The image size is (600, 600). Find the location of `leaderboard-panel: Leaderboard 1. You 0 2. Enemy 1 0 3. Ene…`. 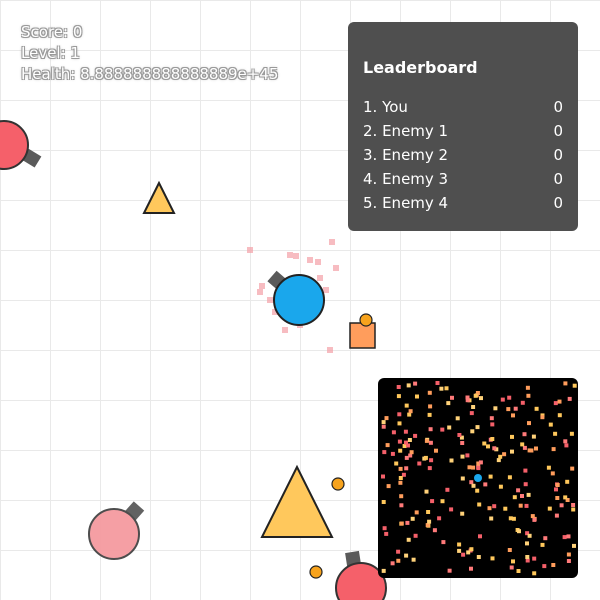

leaderboard-panel: Leaderboard 1. You 0 2. Enemy 1 0 3. Ene… is located at coordinates (463, 126).